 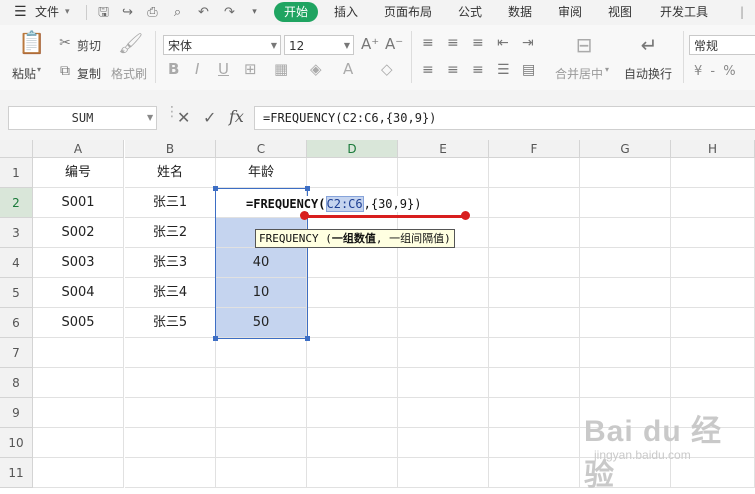 What do you see at coordinates (78, 413) in the screenshot?
I see `cell-a9` at bounding box center [78, 413].